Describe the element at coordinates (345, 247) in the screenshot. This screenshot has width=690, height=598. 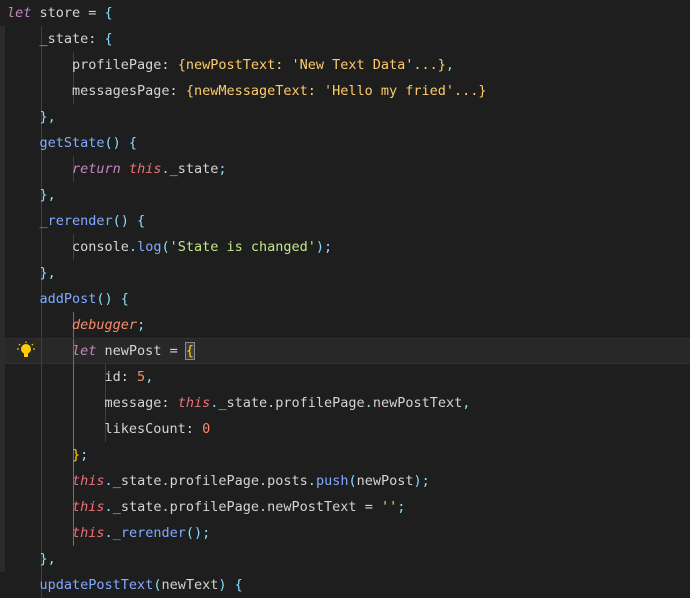
I see `code-line: console.log('State is changed');` at that location.